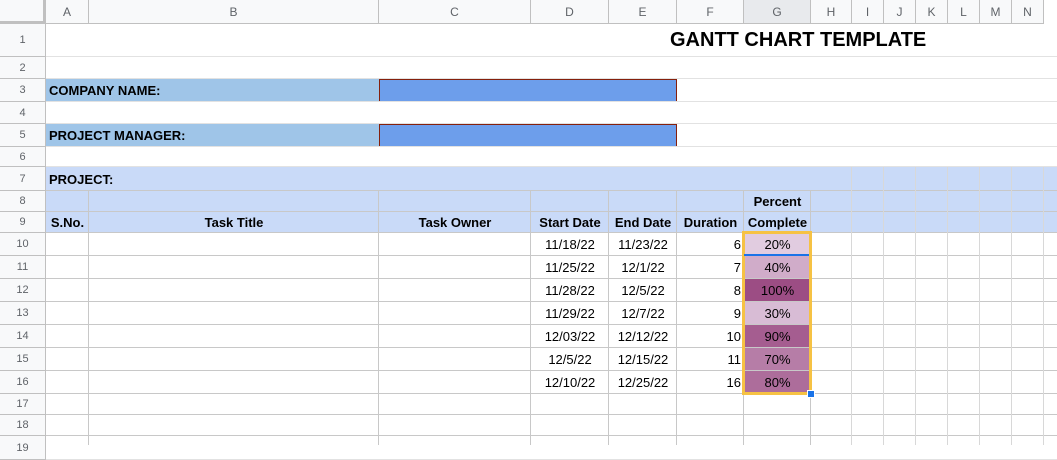 The image size is (1057, 460). What do you see at coordinates (710, 382) in the screenshot?
I see `duration-cell: 16` at bounding box center [710, 382].